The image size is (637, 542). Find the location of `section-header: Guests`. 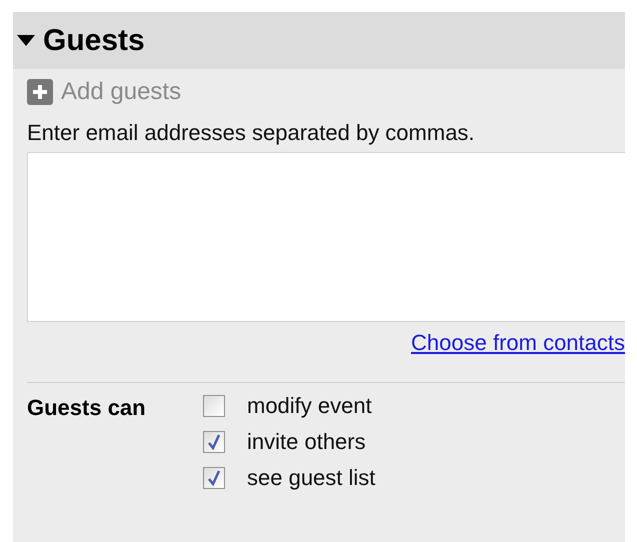

section-header: Guests is located at coordinates (319, 40).